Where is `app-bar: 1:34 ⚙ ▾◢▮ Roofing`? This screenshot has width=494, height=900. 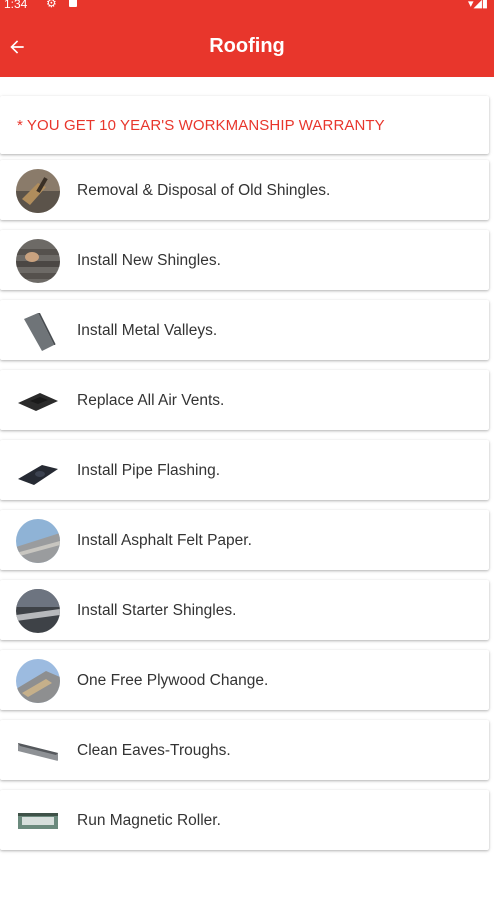 app-bar: 1:34 ⚙ ▾◢▮ Roofing is located at coordinates (247, 38).